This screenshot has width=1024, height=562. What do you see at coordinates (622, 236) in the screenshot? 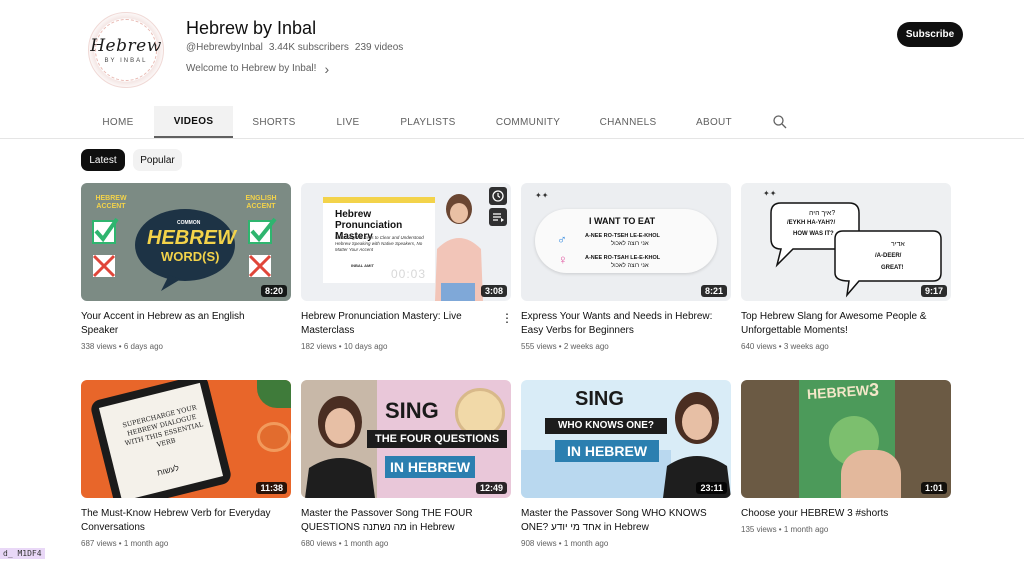
I see `thumb-line1: A-NEE RO-TSEH LE-E-KHOL` at bounding box center [622, 236].